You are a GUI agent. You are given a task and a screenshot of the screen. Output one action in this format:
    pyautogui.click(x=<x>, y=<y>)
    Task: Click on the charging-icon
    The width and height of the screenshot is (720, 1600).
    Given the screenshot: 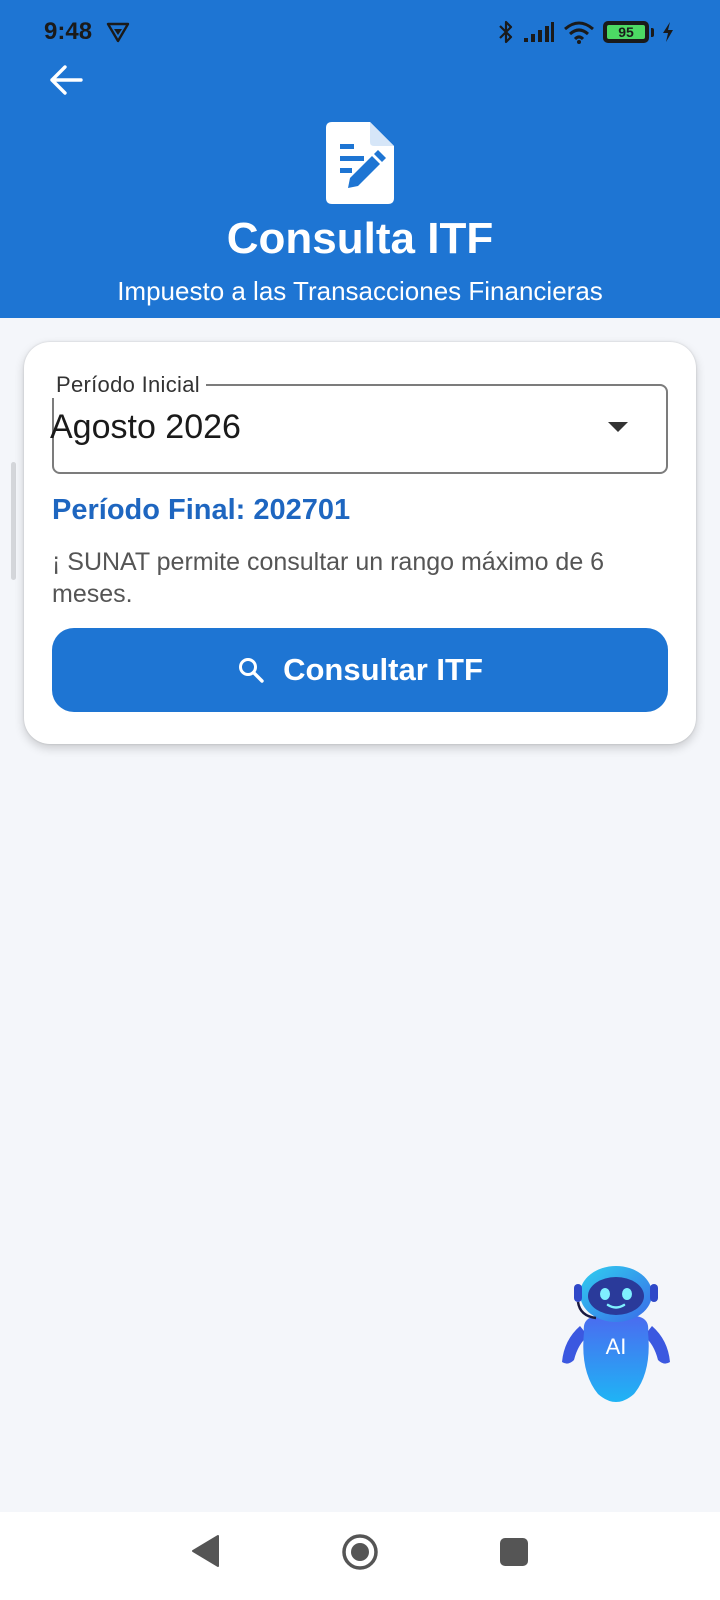 What is the action you would take?
    pyautogui.click(x=668, y=32)
    